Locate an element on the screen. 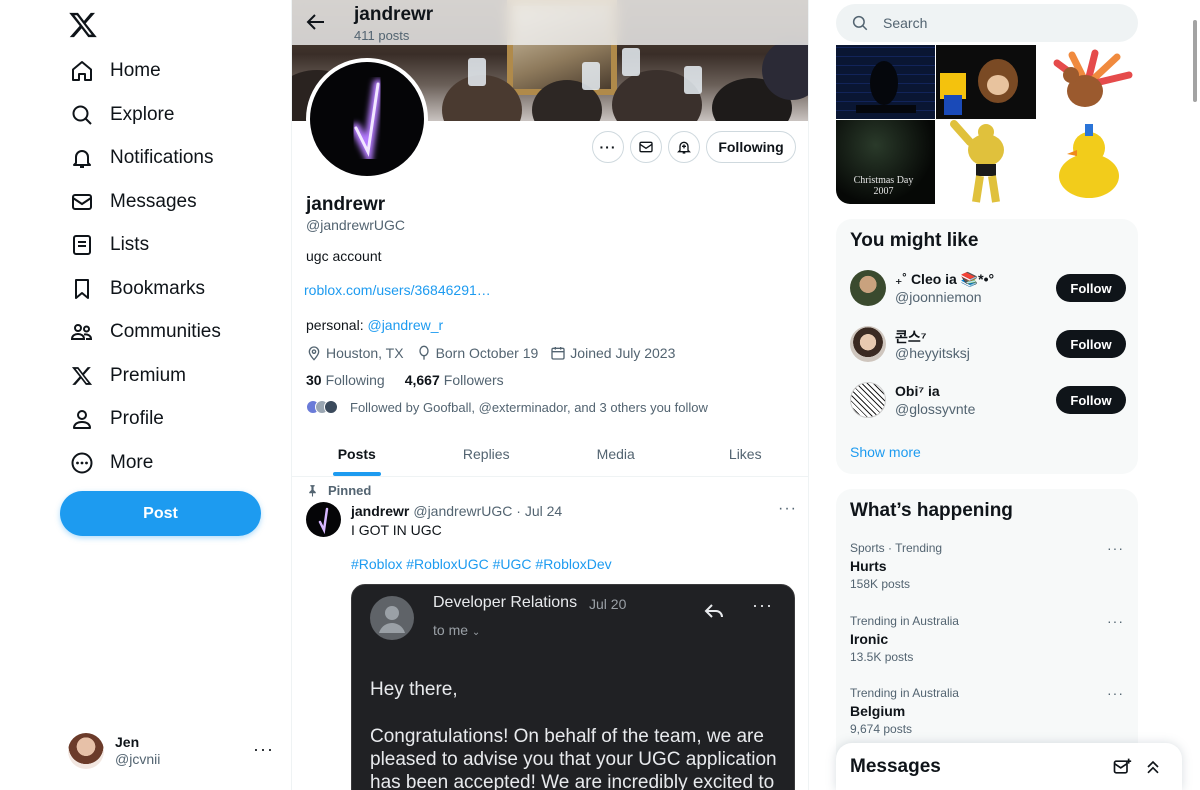 The width and height of the screenshot is (1200, 790). glow-check-logo is located at coordinates (323, 521).